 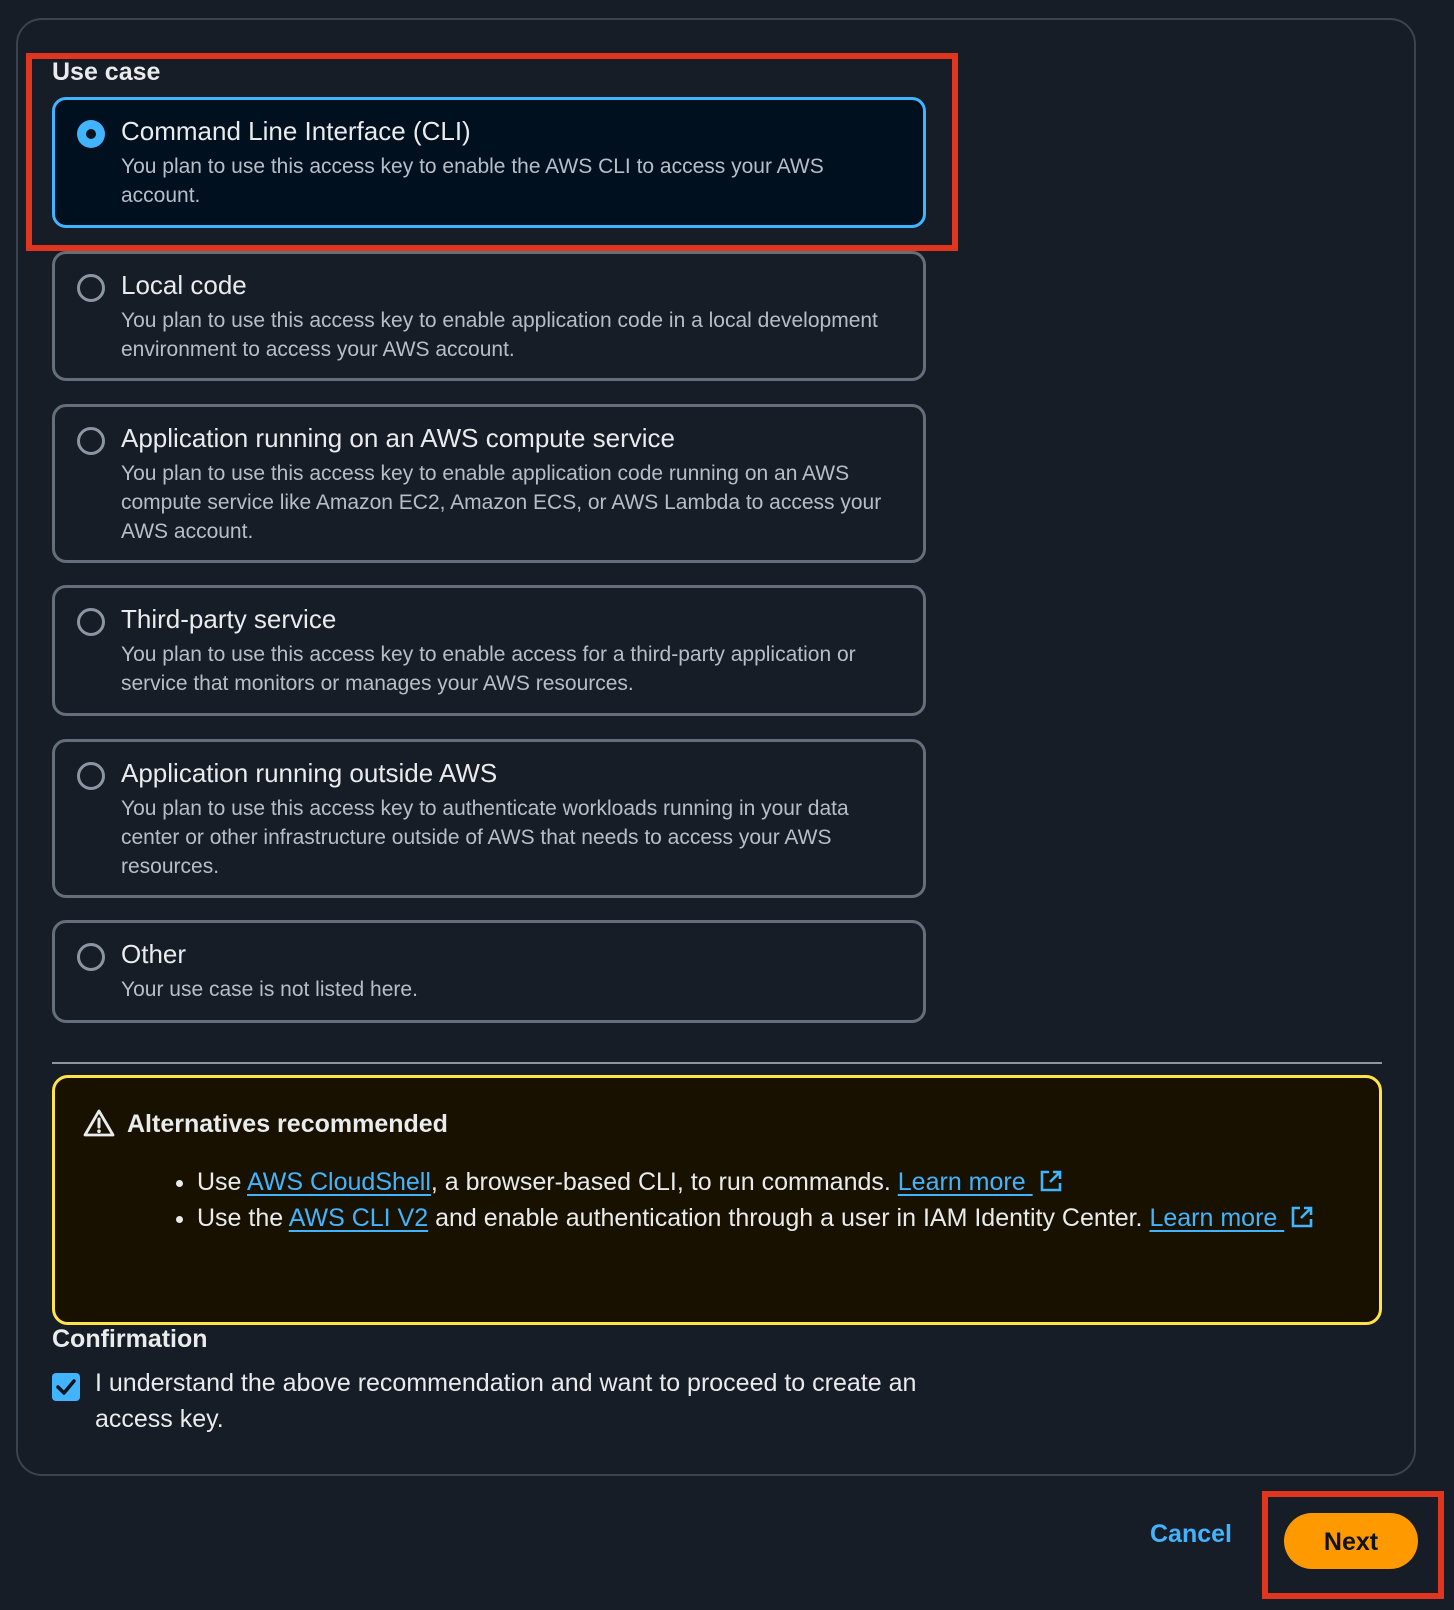 What do you see at coordinates (184, 285) in the screenshot?
I see `option-title: Local code` at bounding box center [184, 285].